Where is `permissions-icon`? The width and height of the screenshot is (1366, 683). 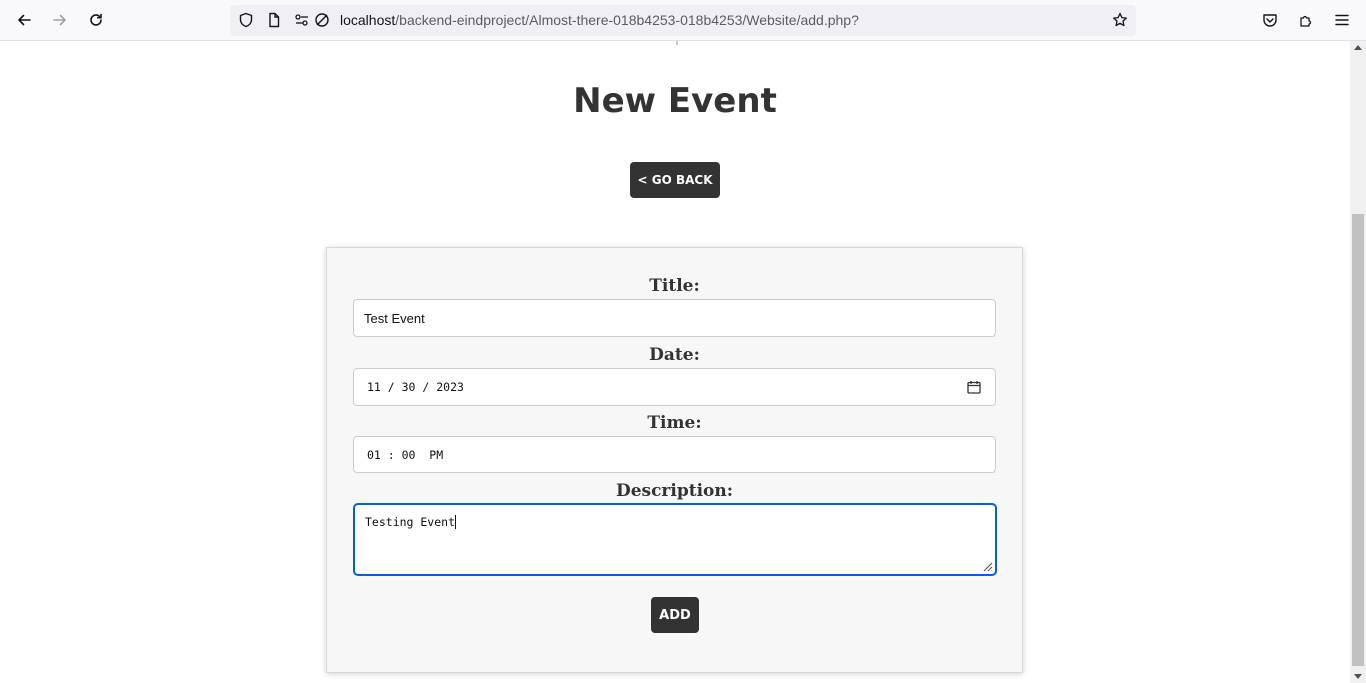
permissions-icon is located at coordinates (302, 20).